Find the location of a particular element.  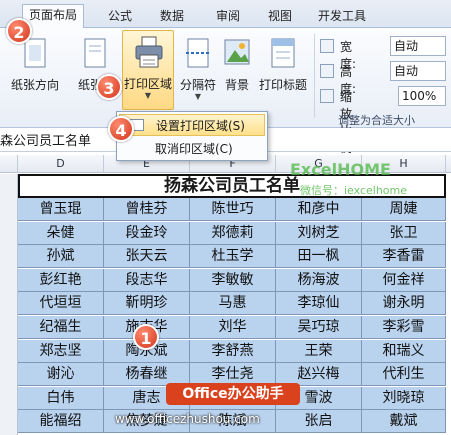

clear-print-area-label: 取消印区域(C) is located at coordinates (194, 149).